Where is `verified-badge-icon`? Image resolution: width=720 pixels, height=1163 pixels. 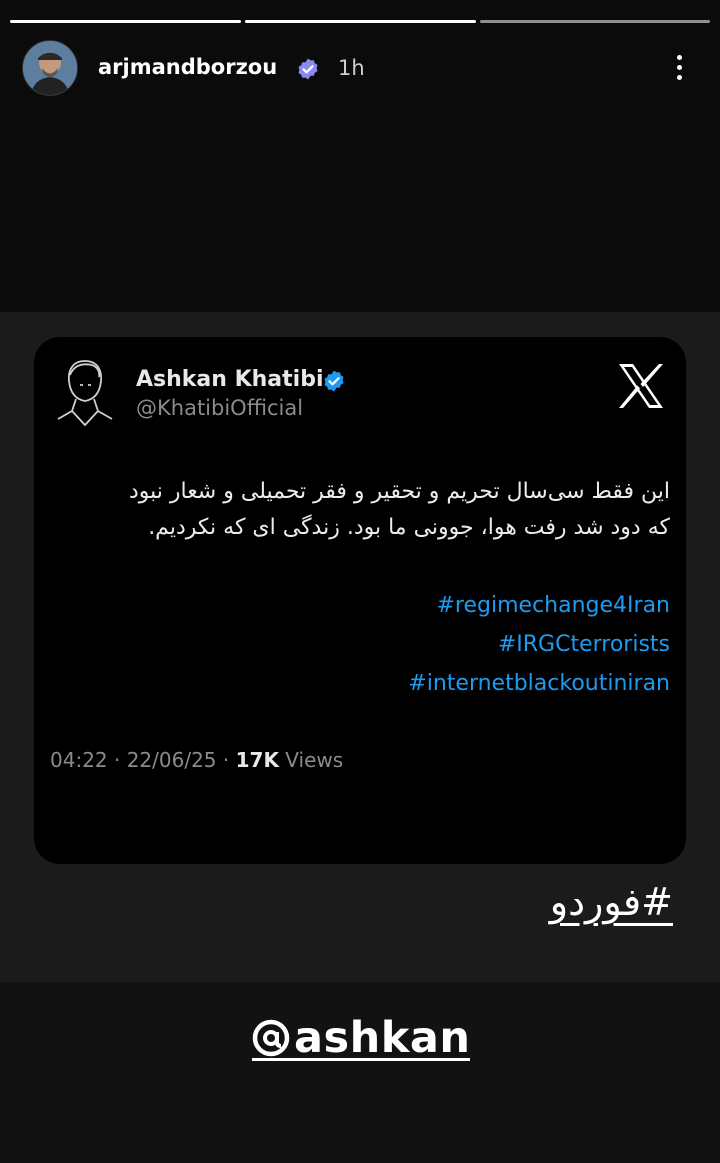
verified-badge-icon is located at coordinates (308, 69).